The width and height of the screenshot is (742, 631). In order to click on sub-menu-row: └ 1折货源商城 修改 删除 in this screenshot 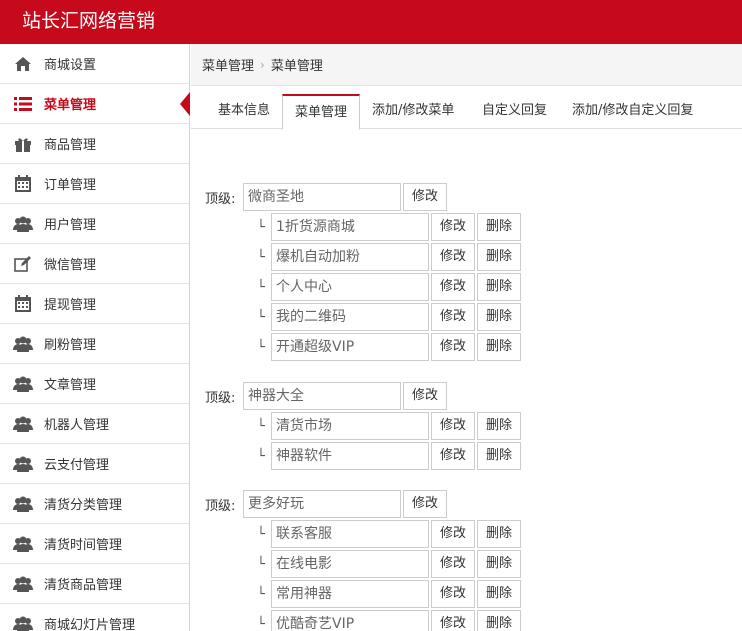, I will do `click(389, 227)`.